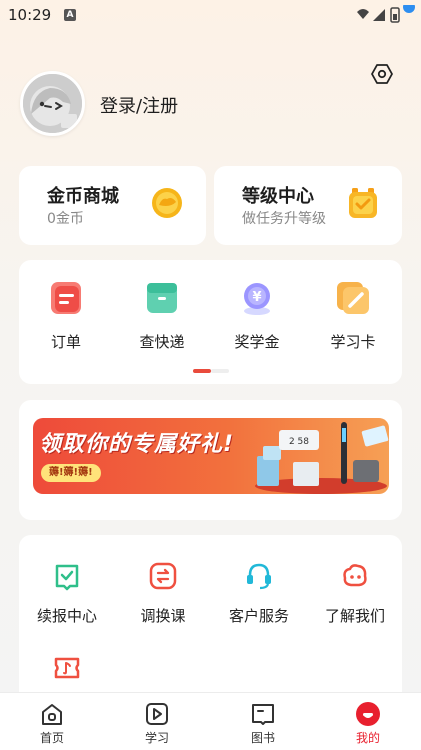 This screenshot has height=750, width=421. What do you see at coordinates (210, 721) in the screenshot?
I see `bottom-tab-bar: 首页 学习 图书 我的` at bounding box center [210, 721].